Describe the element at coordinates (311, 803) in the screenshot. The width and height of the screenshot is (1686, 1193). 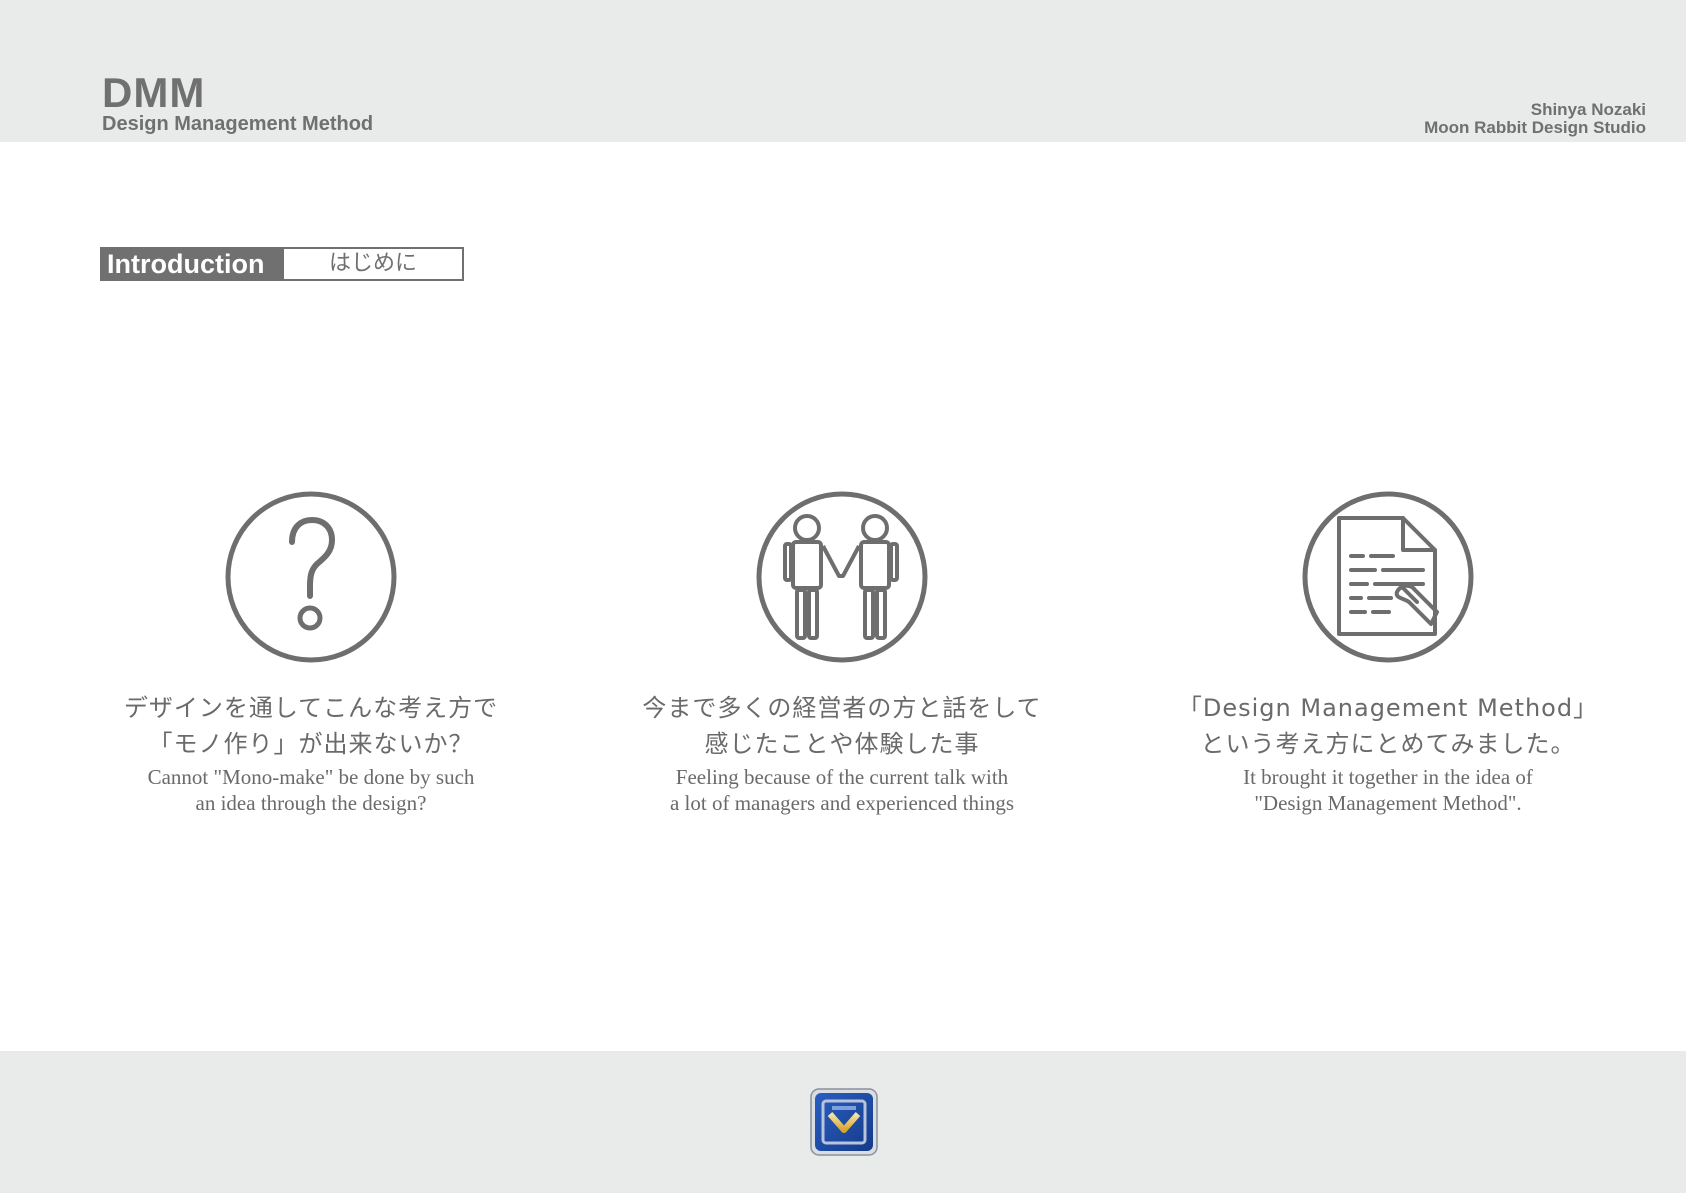
I see `column-1-en-line-2: an idea through the design?` at that location.